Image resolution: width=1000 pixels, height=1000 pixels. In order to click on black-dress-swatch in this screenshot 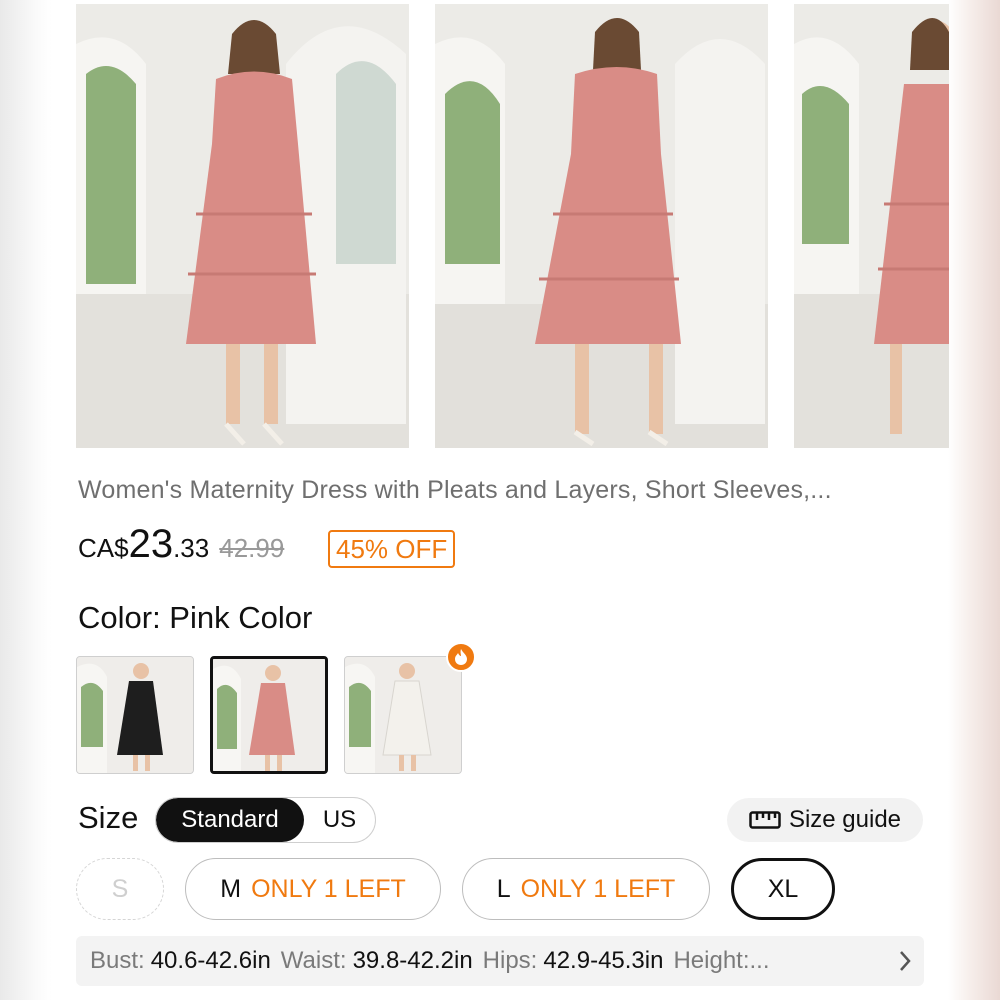, I will do `click(135, 715)`.